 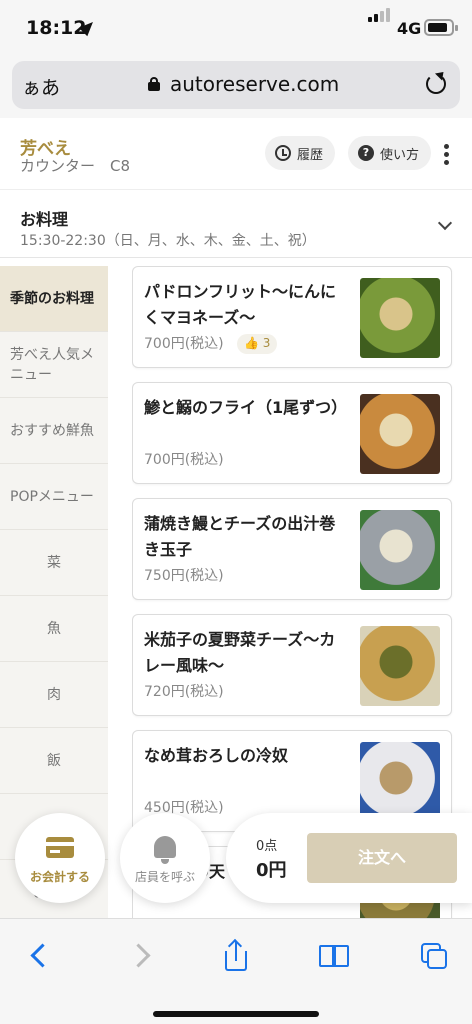 I want to click on reader-mode-button: ぁあ, so click(x=41, y=86).